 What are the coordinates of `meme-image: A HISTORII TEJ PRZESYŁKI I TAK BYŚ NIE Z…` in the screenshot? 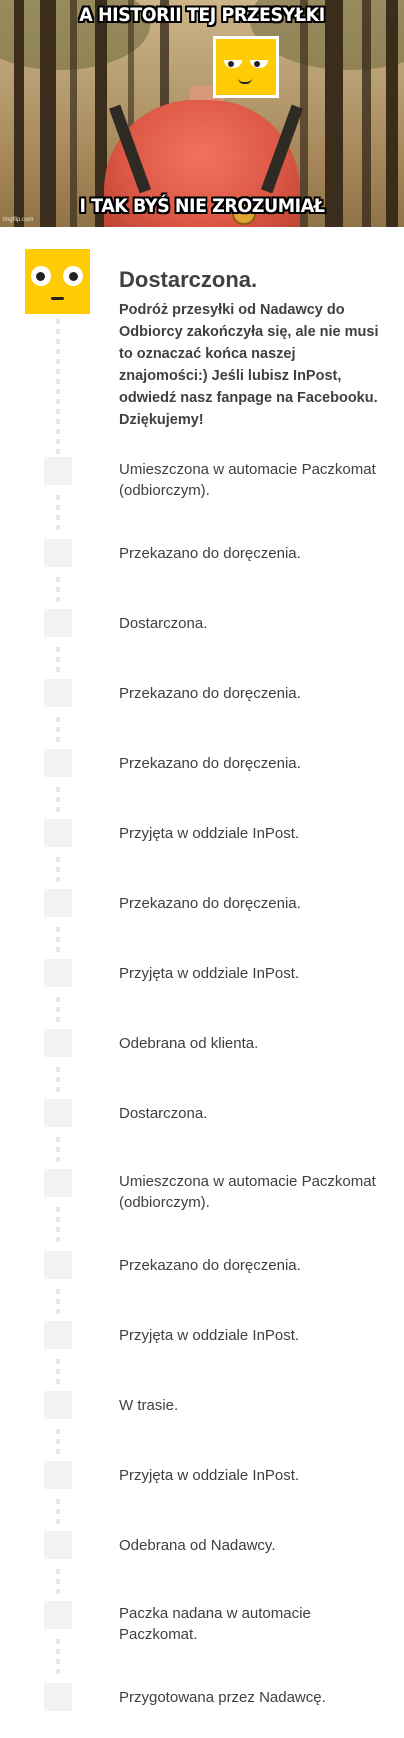 It's located at (202, 113).